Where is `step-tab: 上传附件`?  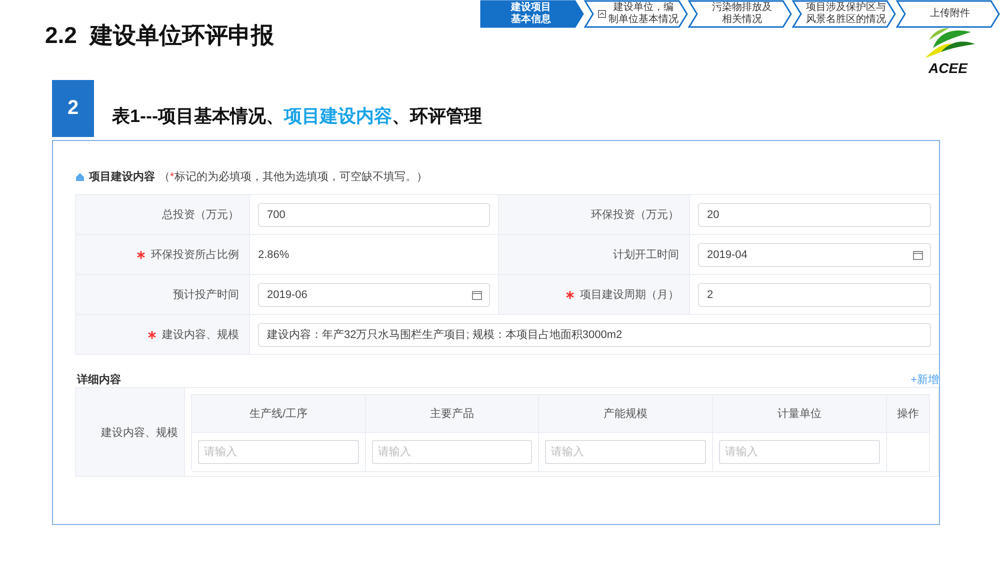
step-tab: 上传附件 is located at coordinates (948, 14).